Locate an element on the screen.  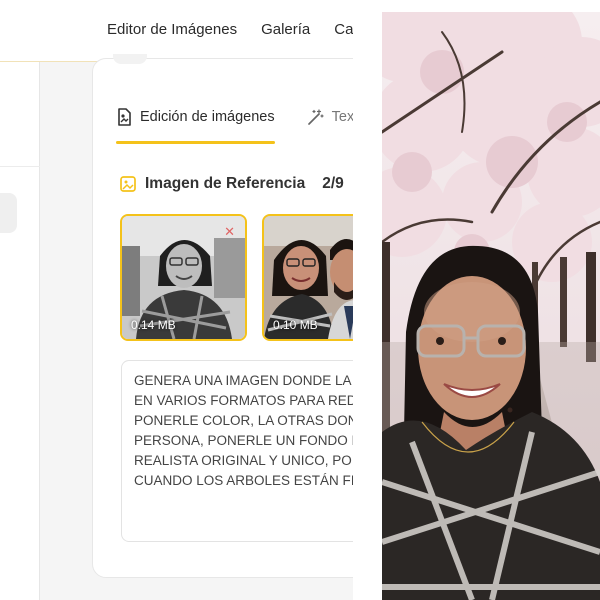
sidebar-item-active is located at coordinates (8, 213).